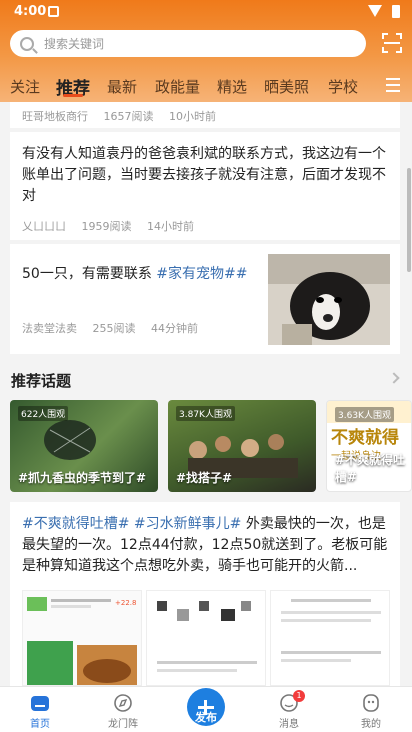 The width and height of the screenshot is (412, 732). Describe the element at coordinates (396, 11) in the screenshot. I see `battery-icon` at that location.